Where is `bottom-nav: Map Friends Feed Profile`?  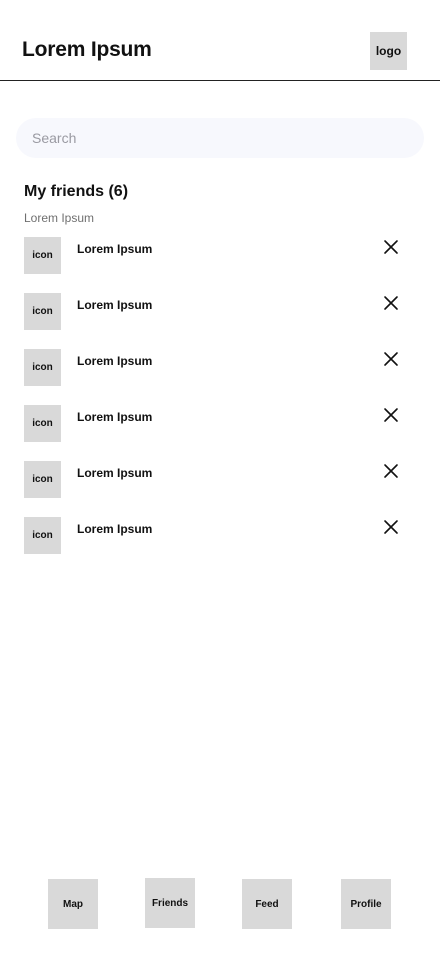
bottom-nav: Map Friends Feed Profile is located at coordinates (220, 905).